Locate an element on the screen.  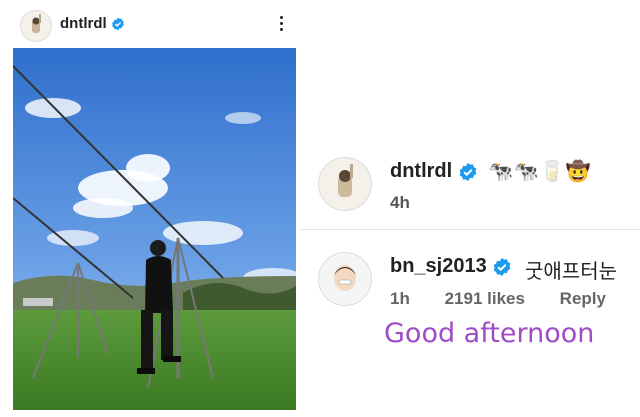
comment-username: dntlrdl is located at coordinates (434, 171).